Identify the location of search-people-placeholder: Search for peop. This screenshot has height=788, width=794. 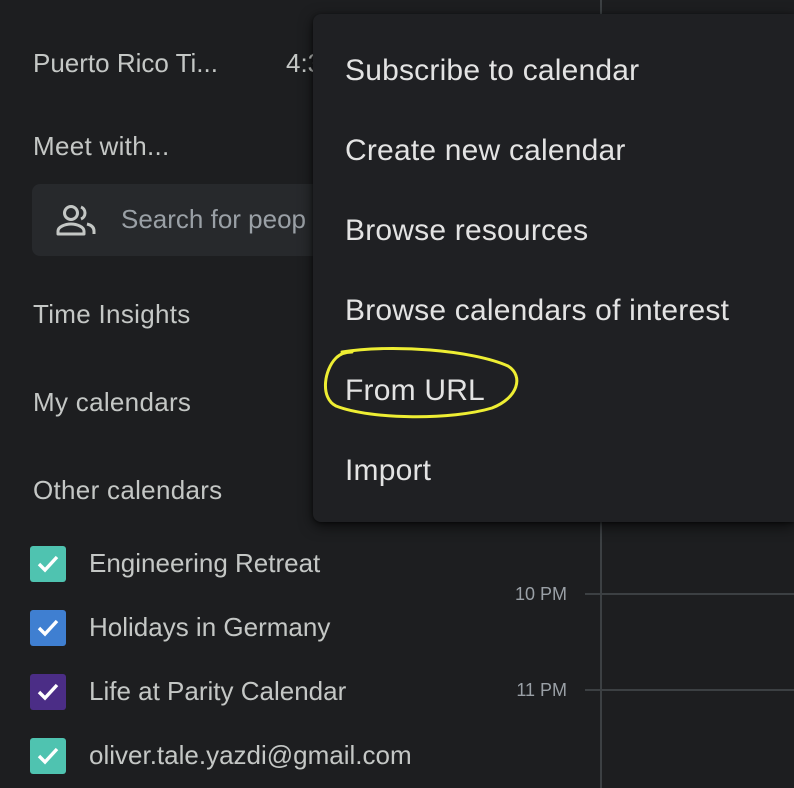
(214, 219).